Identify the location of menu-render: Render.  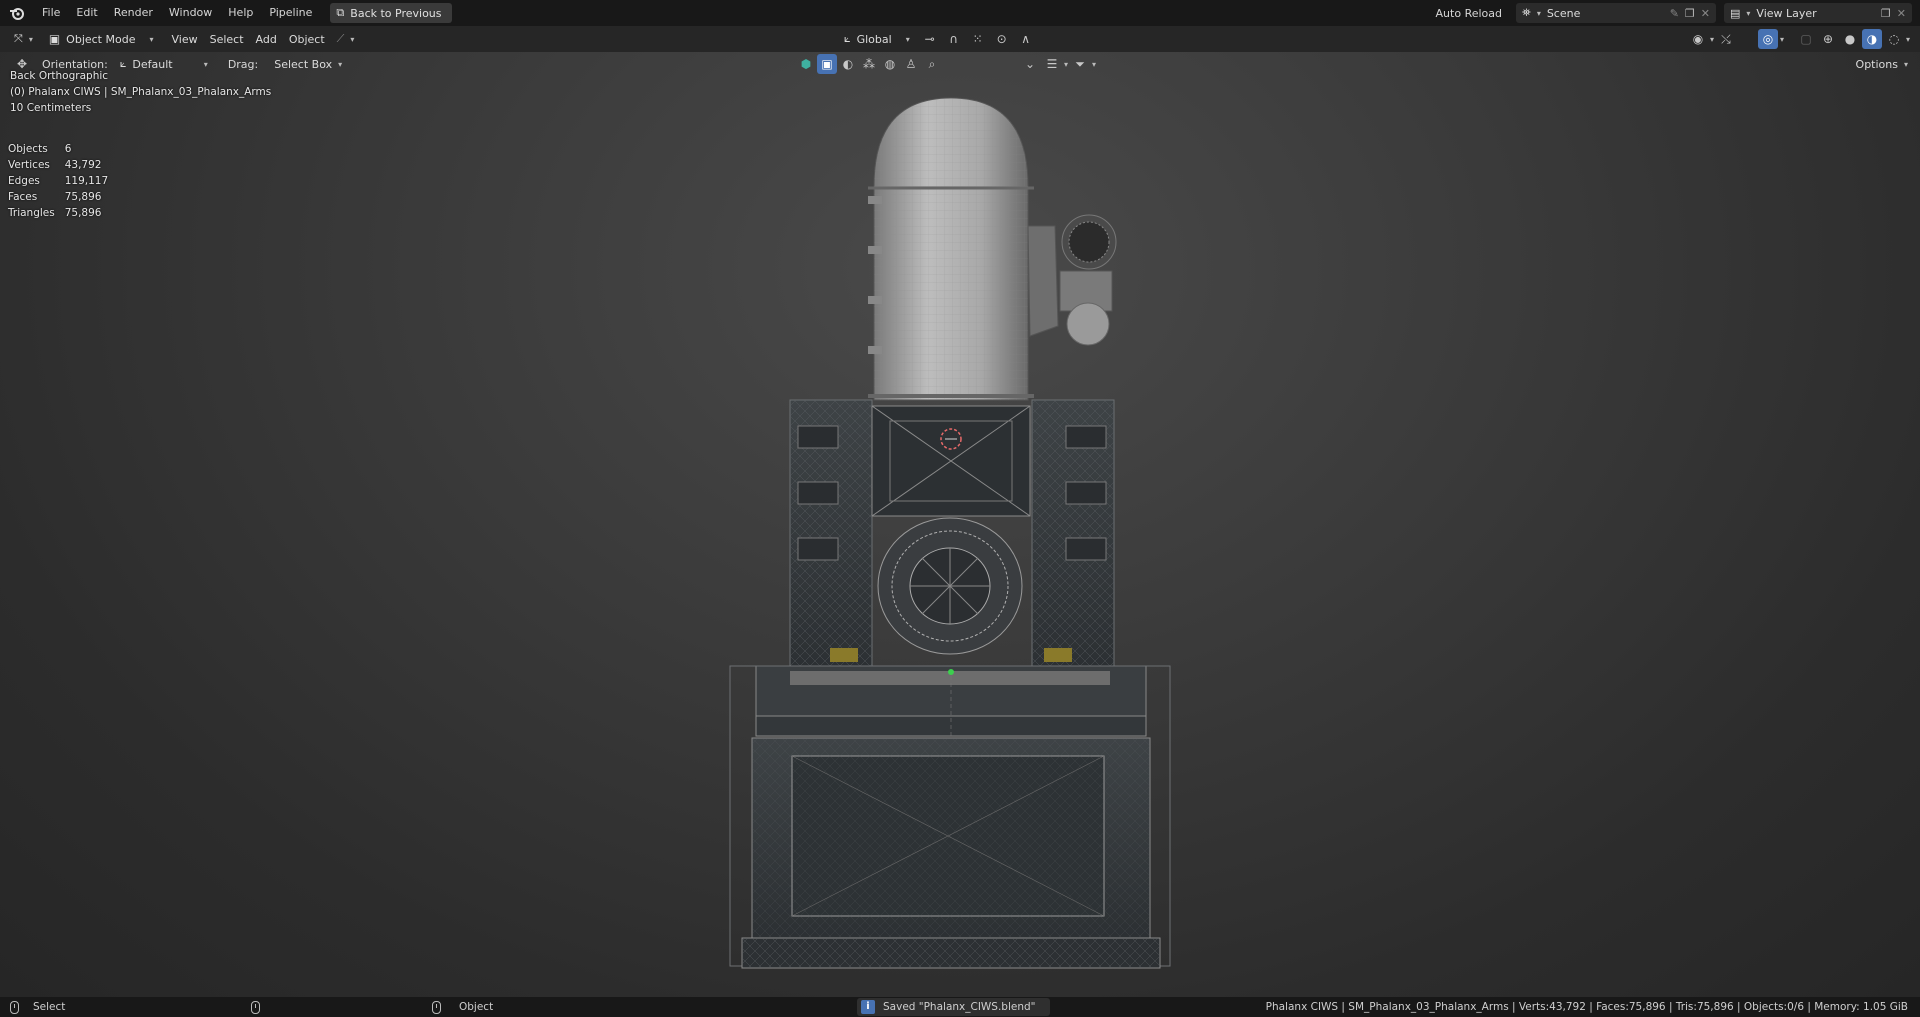
(133, 13).